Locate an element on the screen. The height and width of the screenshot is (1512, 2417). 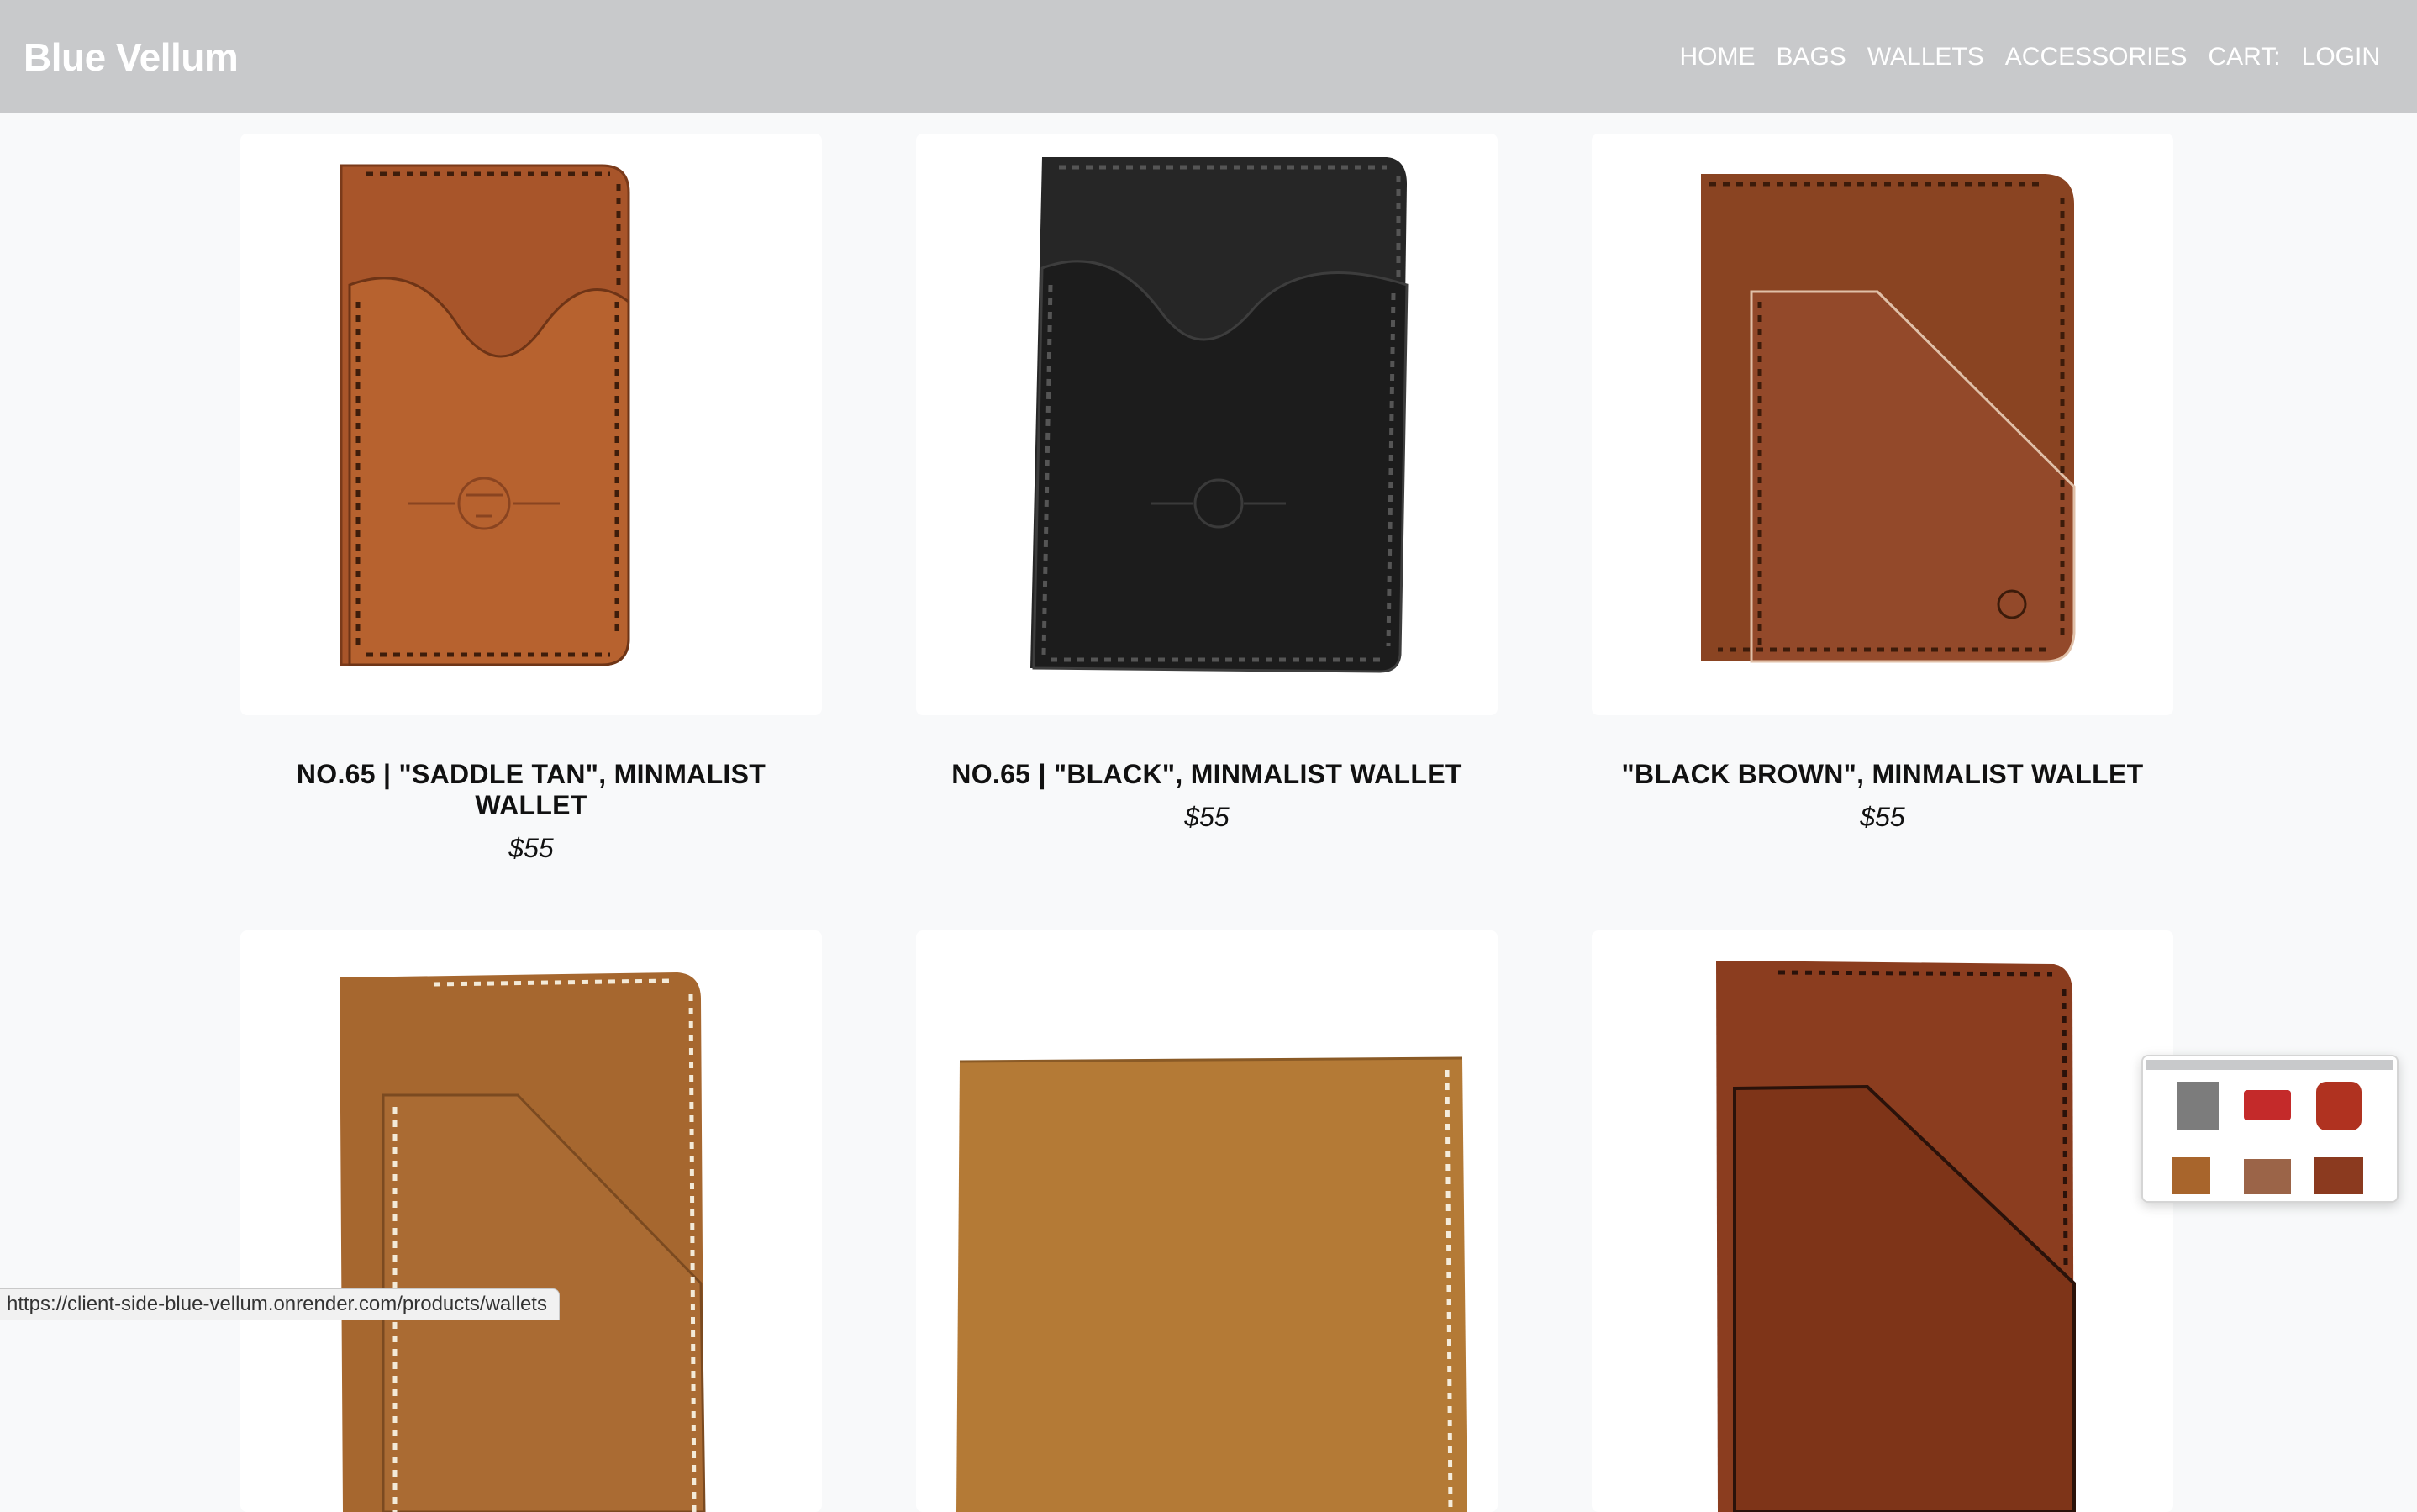
product-card: NO.65 | "BLACK", MINMALIST WALLET $55 is located at coordinates (1207, 484).